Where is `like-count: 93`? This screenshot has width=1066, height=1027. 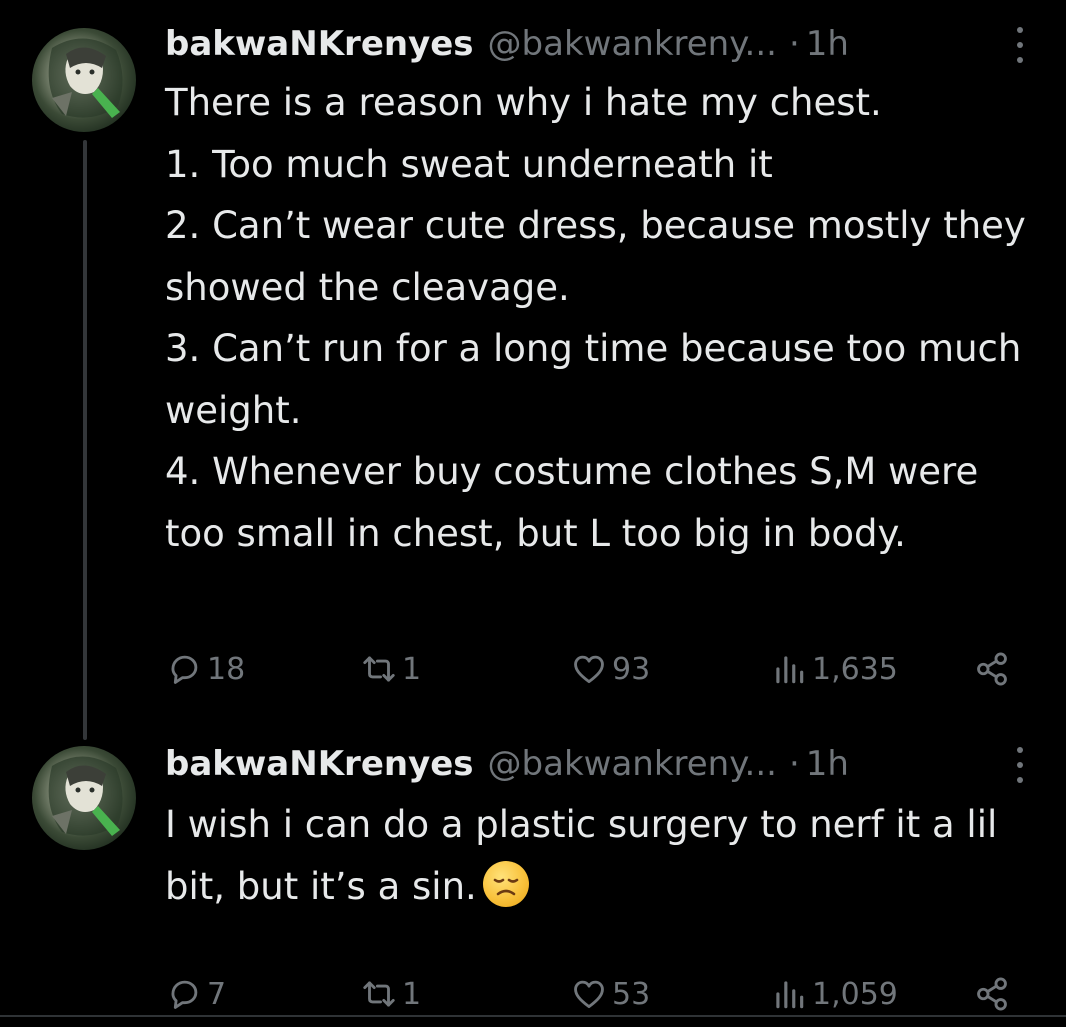 like-count: 93 is located at coordinates (631, 669).